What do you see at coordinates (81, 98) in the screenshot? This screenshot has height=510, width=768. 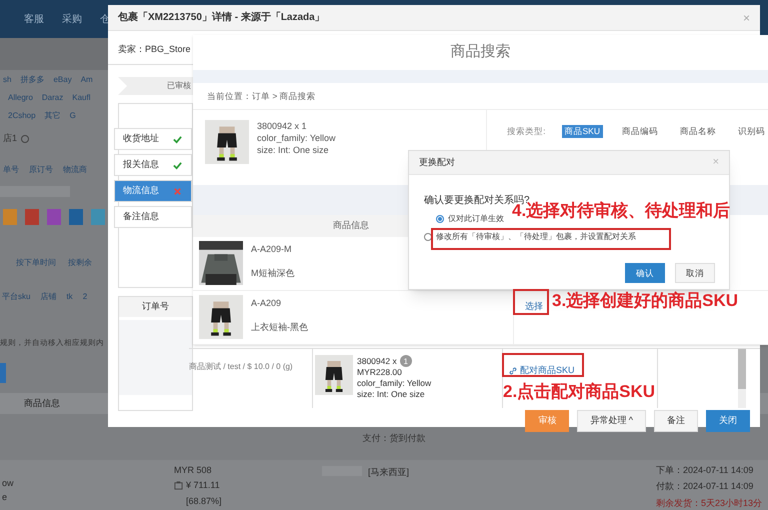 I see `platform-filter: Kaufl` at bounding box center [81, 98].